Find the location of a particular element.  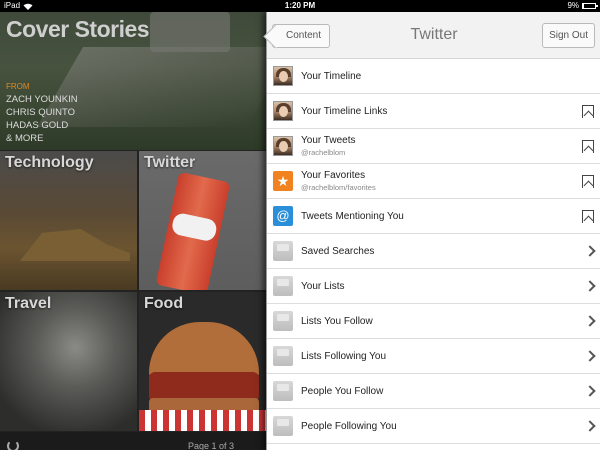

author-name: ZACH YOUNKIN is located at coordinates (42, 99).